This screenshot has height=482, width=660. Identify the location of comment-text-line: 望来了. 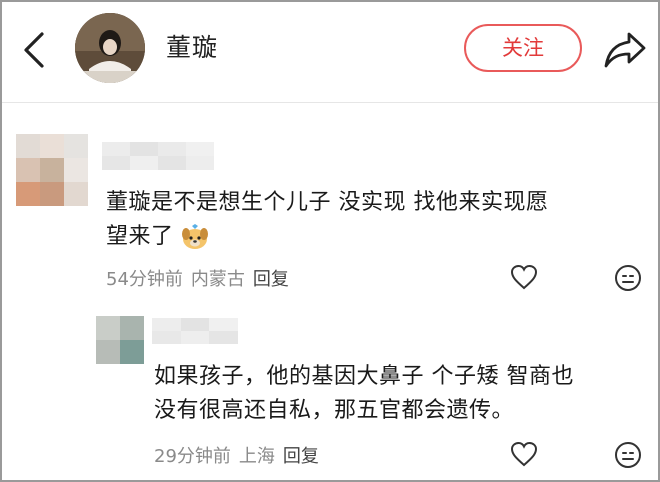
(327, 237).